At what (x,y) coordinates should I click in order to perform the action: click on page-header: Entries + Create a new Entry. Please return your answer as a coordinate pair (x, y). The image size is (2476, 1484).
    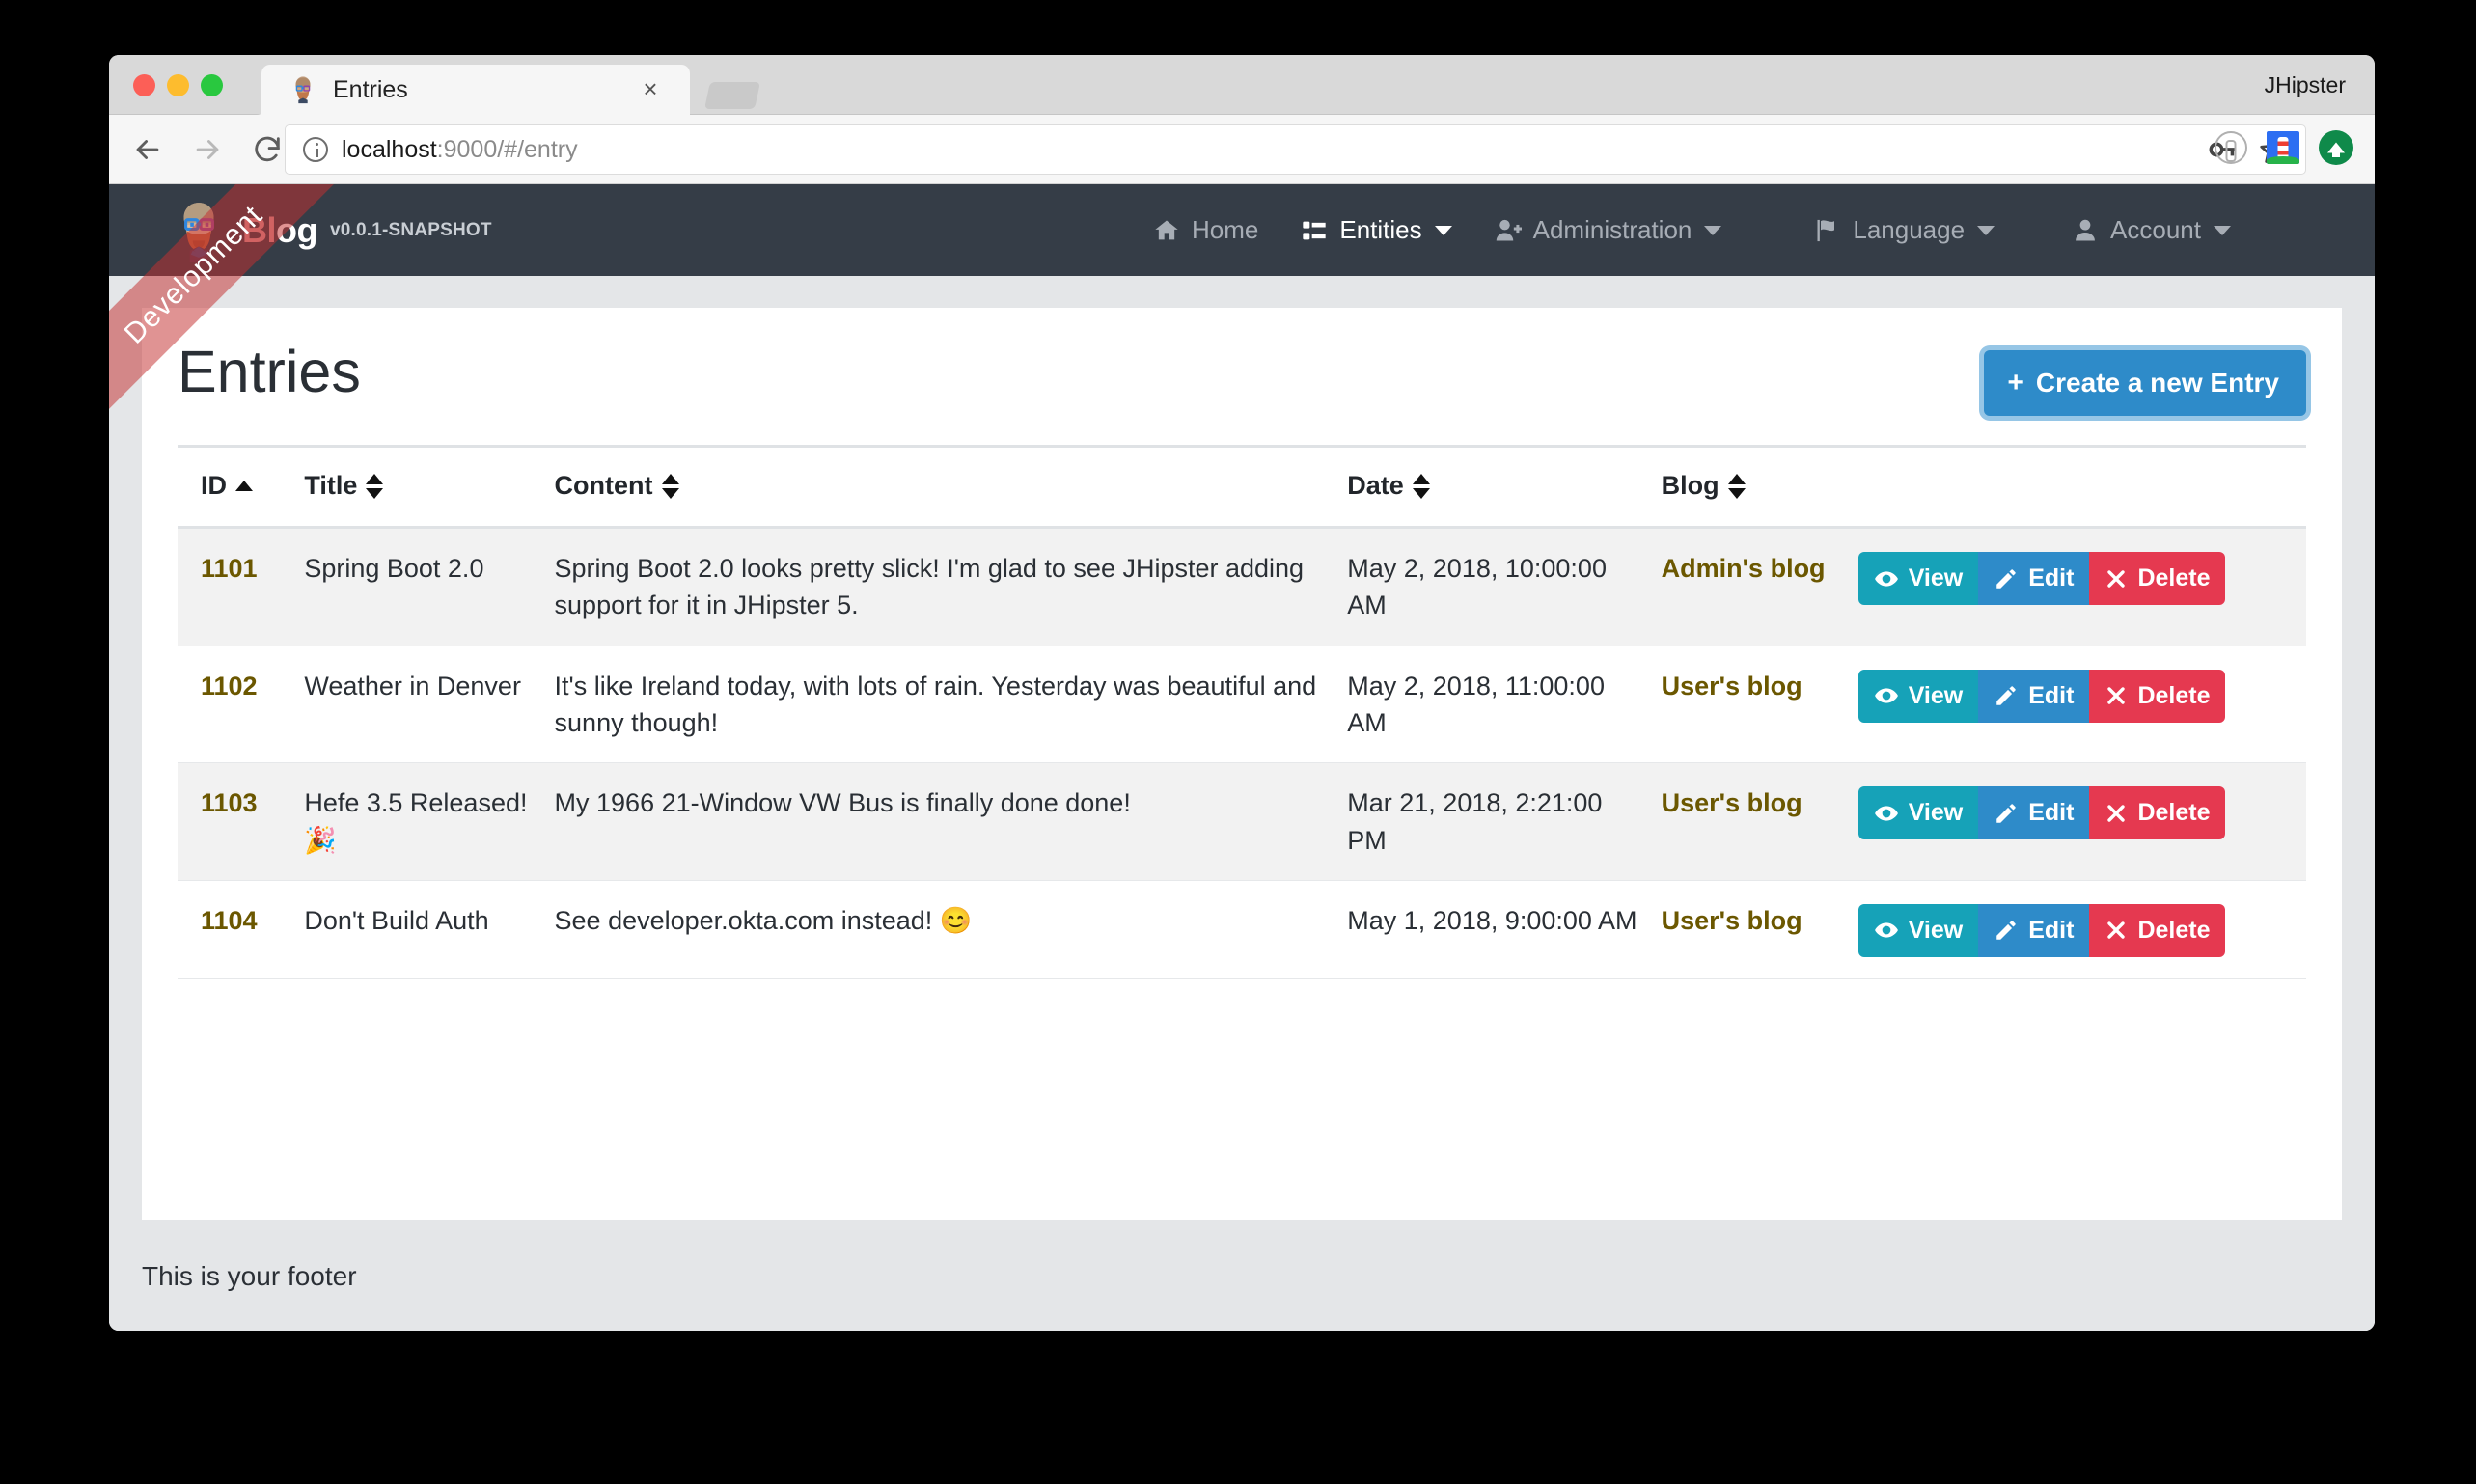
    Looking at the image, I should click on (1242, 376).